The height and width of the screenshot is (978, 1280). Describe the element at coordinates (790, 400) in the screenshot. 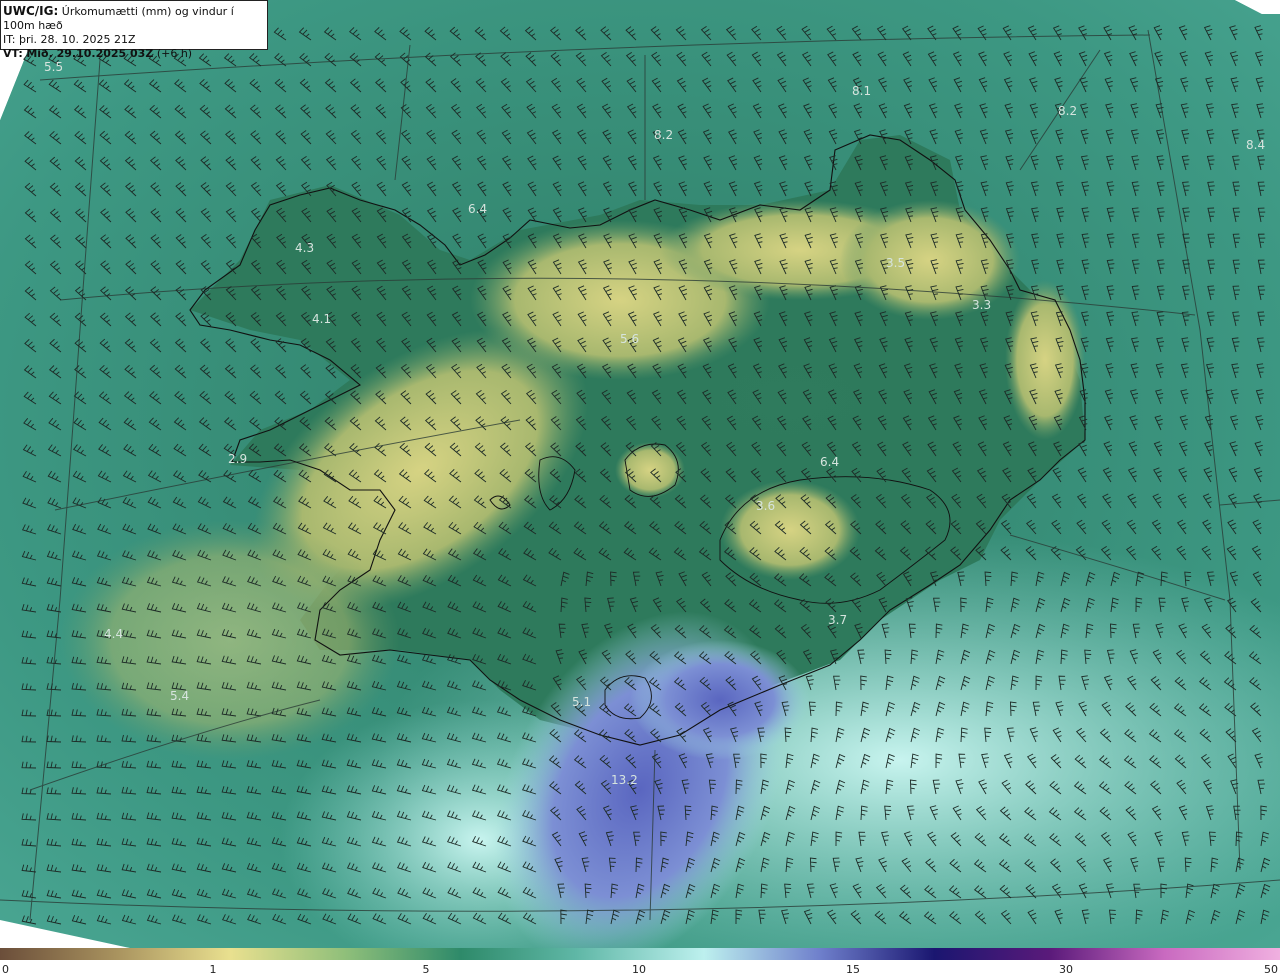

I see `dark-green-core` at that location.